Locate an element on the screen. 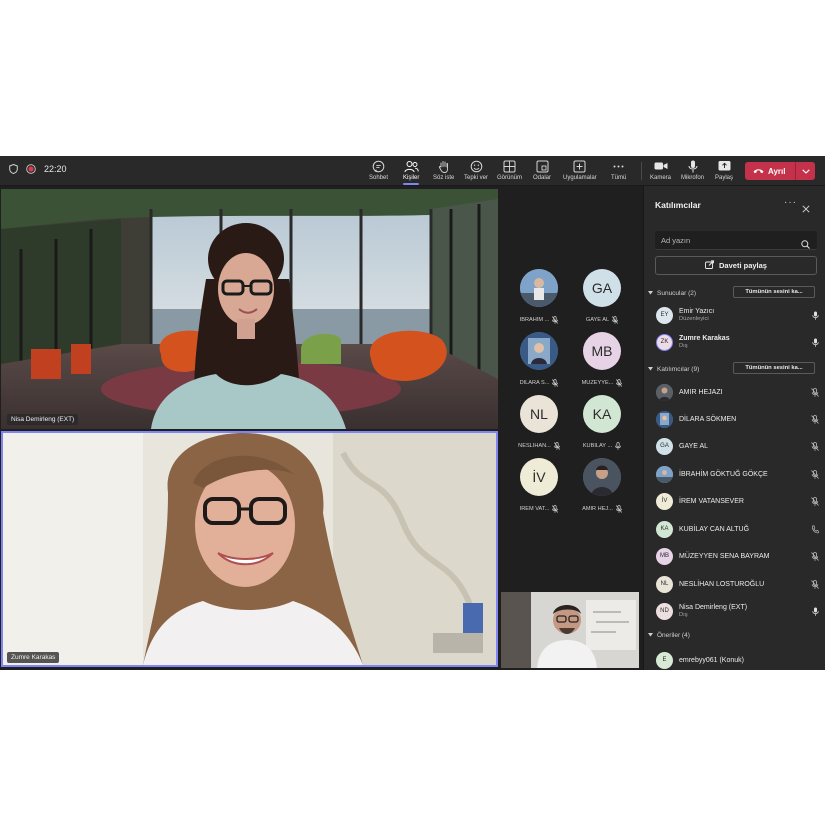  shield-icon is located at coordinates (13, 169).